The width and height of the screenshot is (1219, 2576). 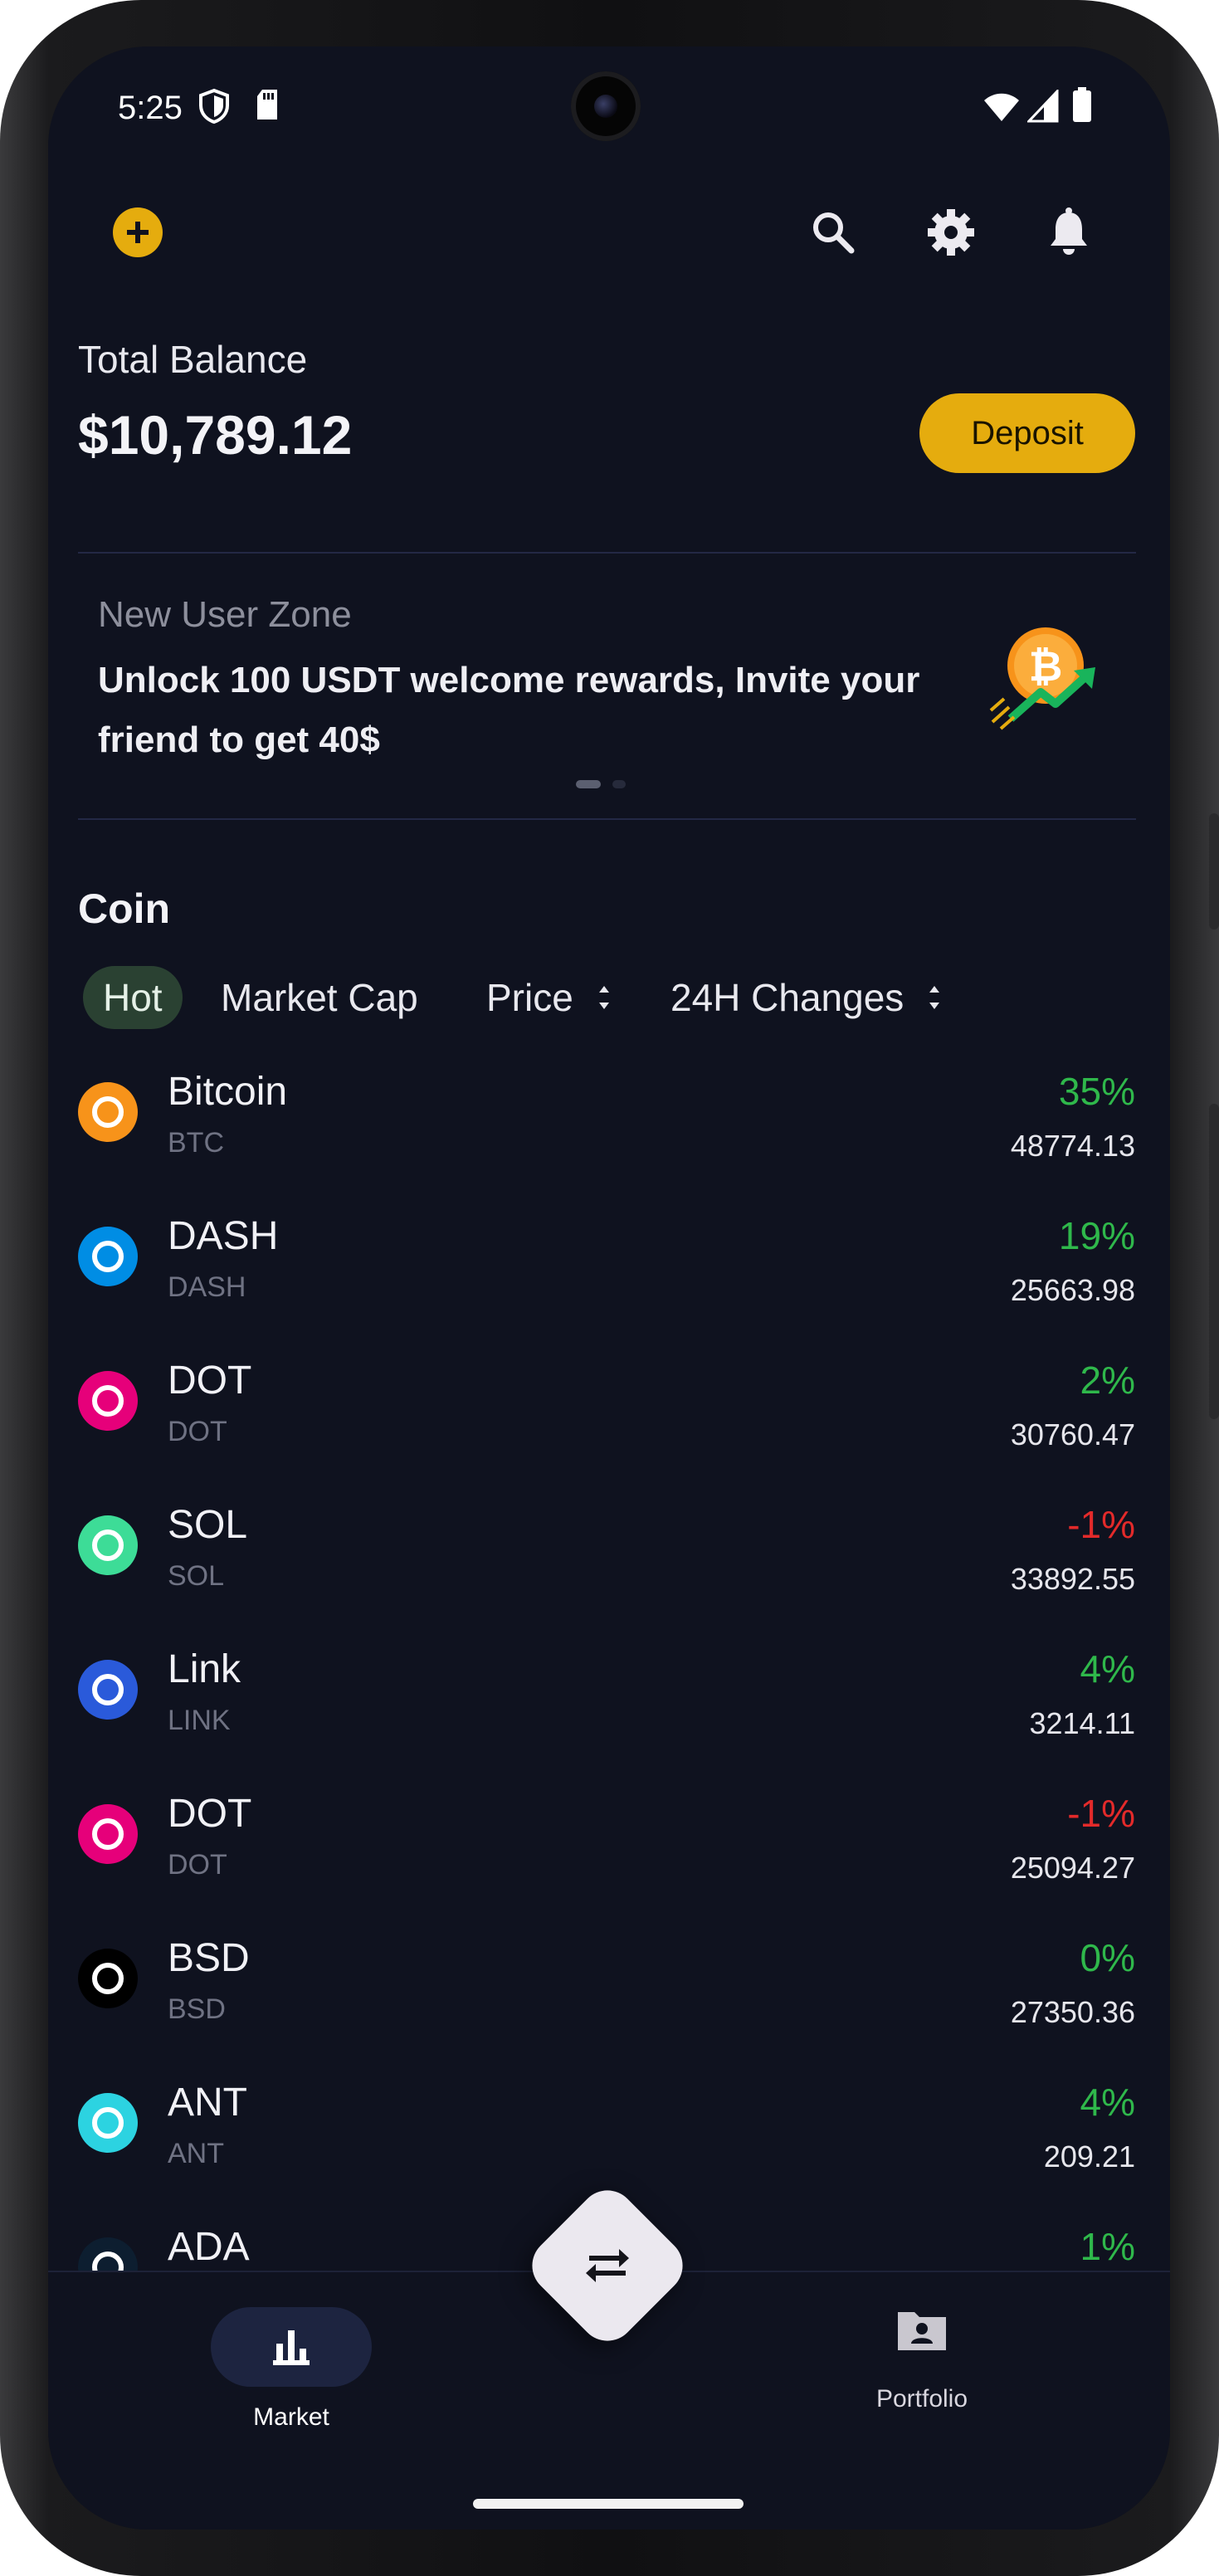 What do you see at coordinates (1073, 1146) in the screenshot?
I see `coin-price: 48774.13` at bounding box center [1073, 1146].